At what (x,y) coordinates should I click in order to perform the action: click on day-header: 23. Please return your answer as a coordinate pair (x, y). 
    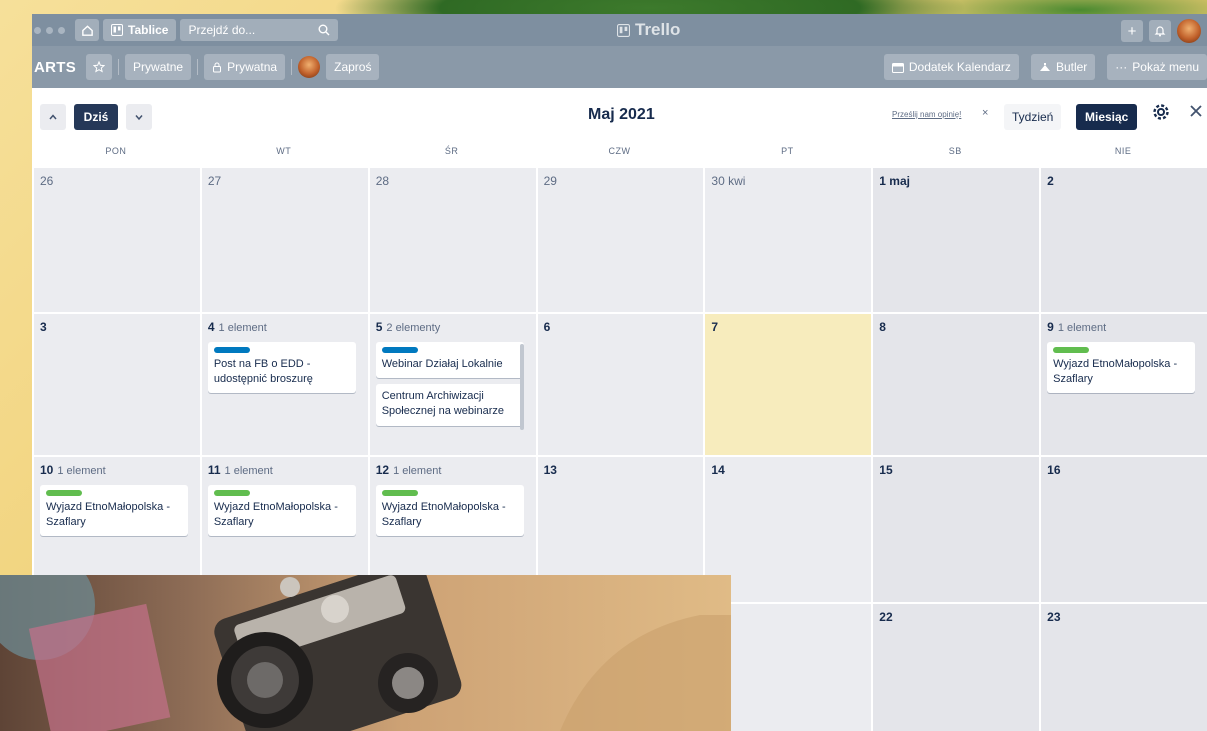
    Looking at the image, I should click on (1124, 617).